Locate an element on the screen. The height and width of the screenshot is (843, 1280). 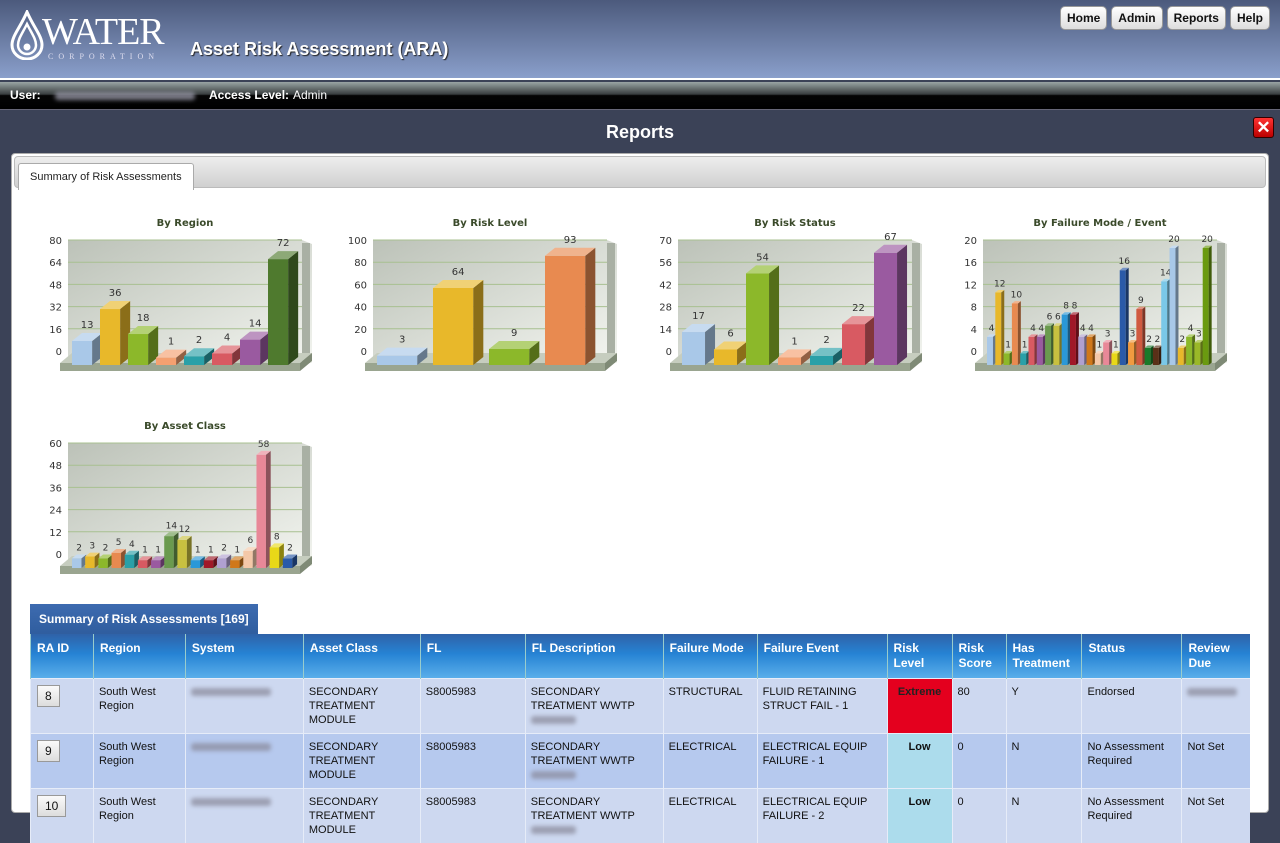
column-header-fl: FL is located at coordinates (472, 656).